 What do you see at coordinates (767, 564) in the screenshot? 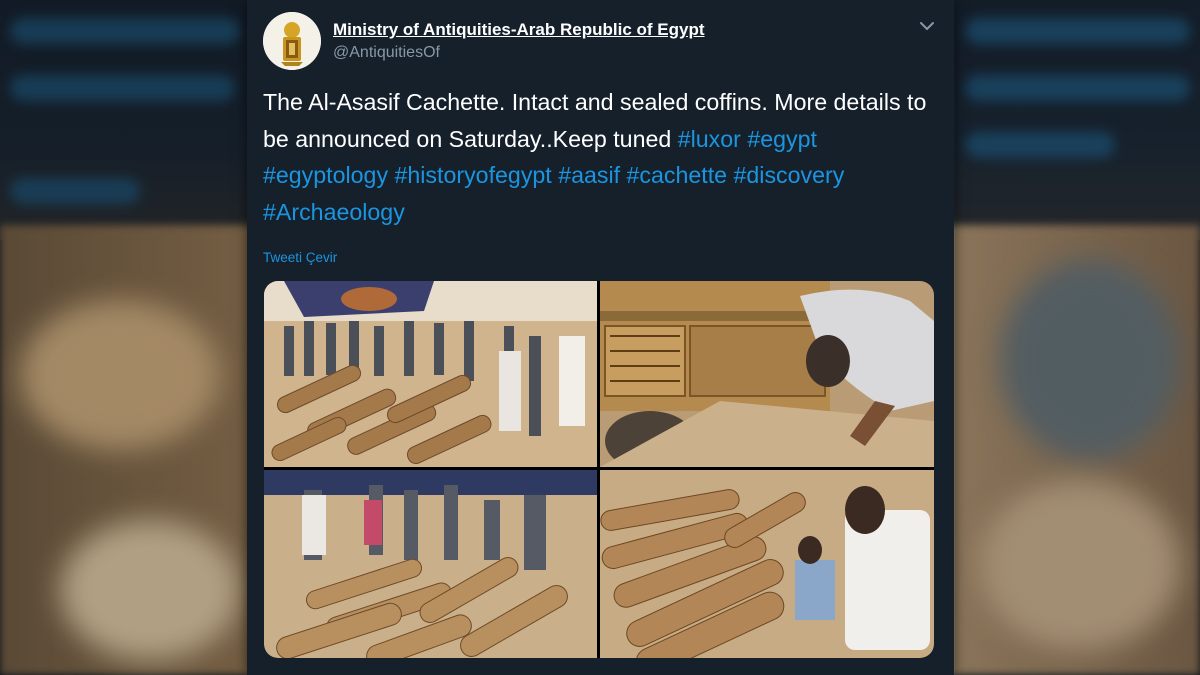
I see `photo-coffins-workers` at bounding box center [767, 564].